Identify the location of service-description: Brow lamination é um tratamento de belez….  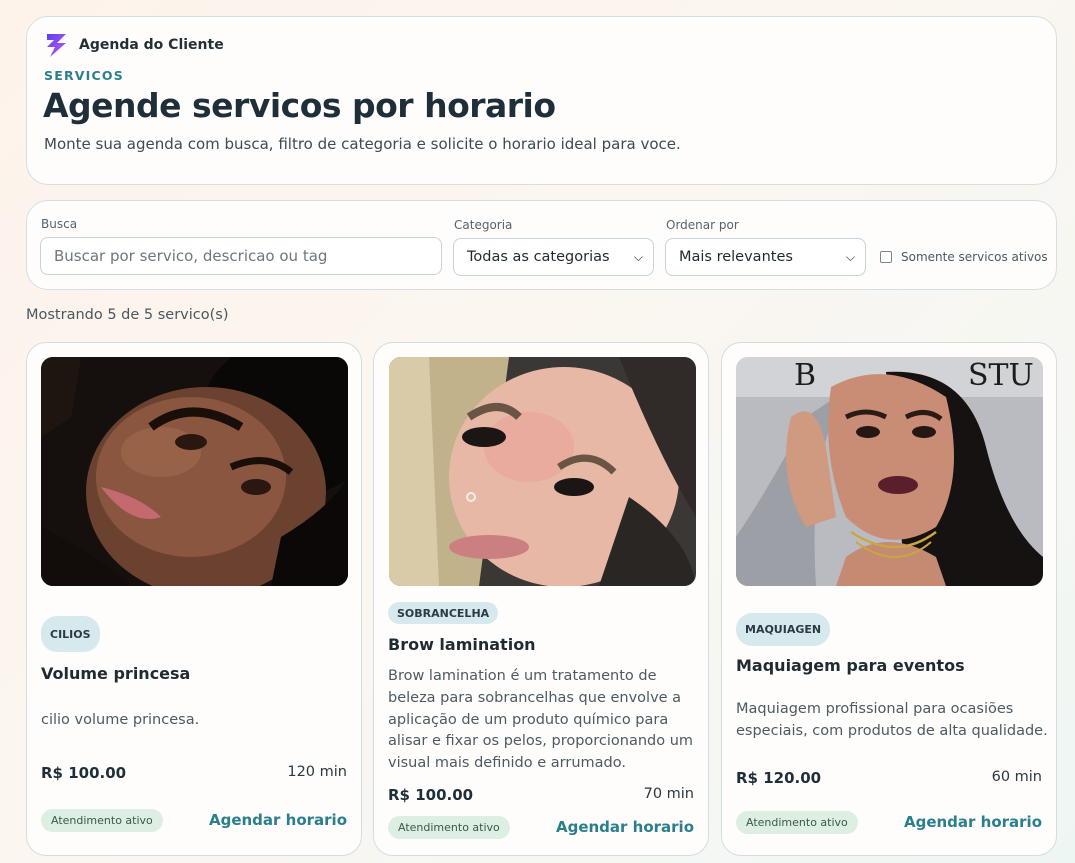
(541, 720).